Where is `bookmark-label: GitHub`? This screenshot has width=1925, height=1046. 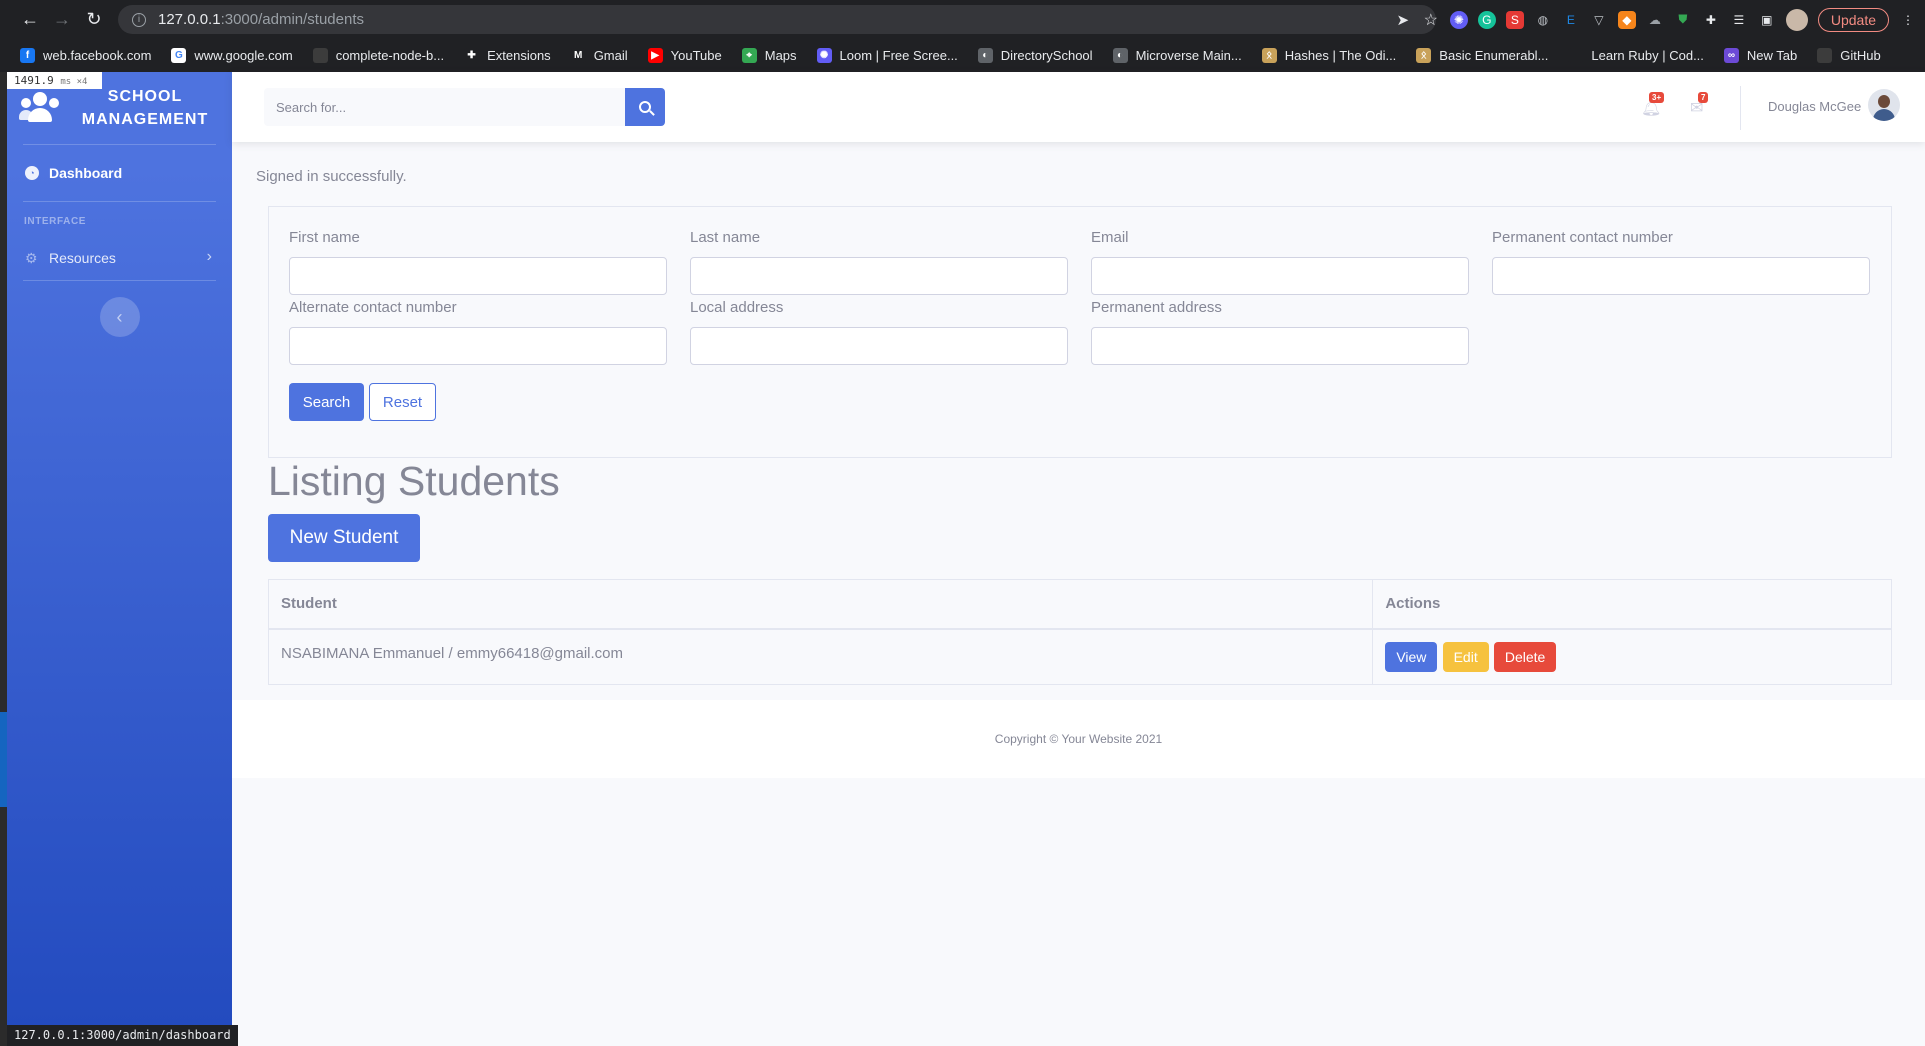 bookmark-label: GitHub is located at coordinates (1860, 55).